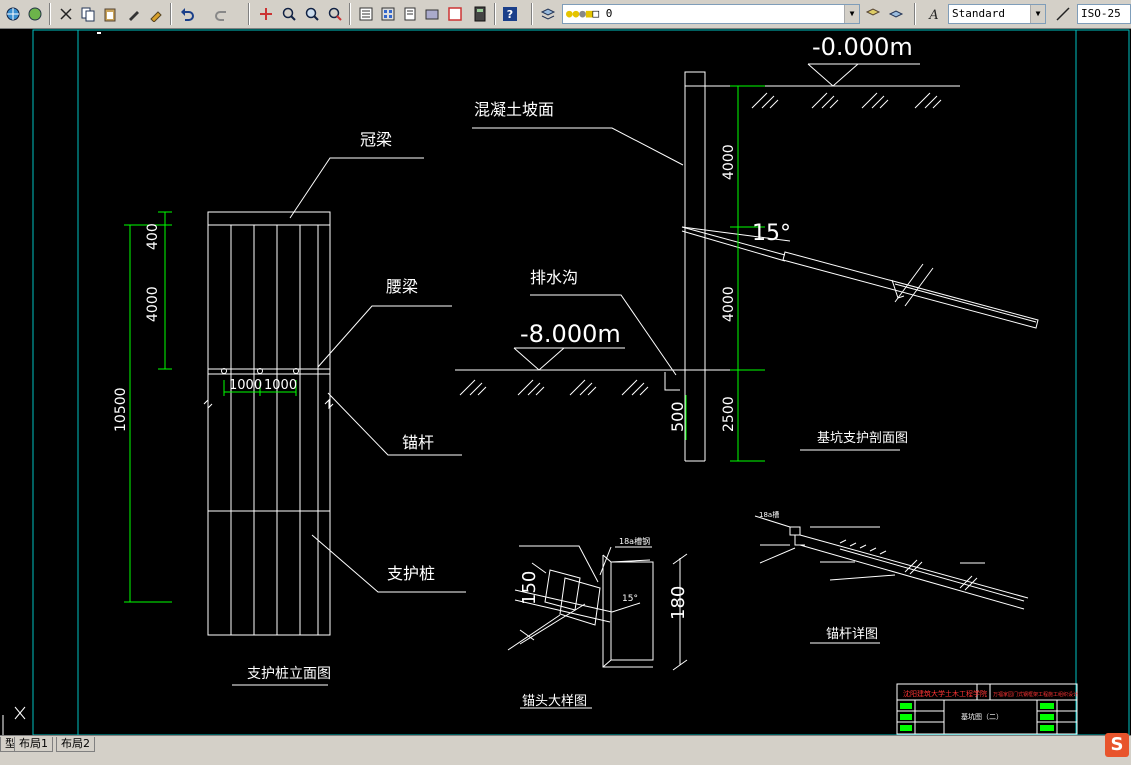 The width and height of the screenshot is (1131, 765). Describe the element at coordinates (589, 13) in the screenshot. I see `lock-icon: ■` at that location.